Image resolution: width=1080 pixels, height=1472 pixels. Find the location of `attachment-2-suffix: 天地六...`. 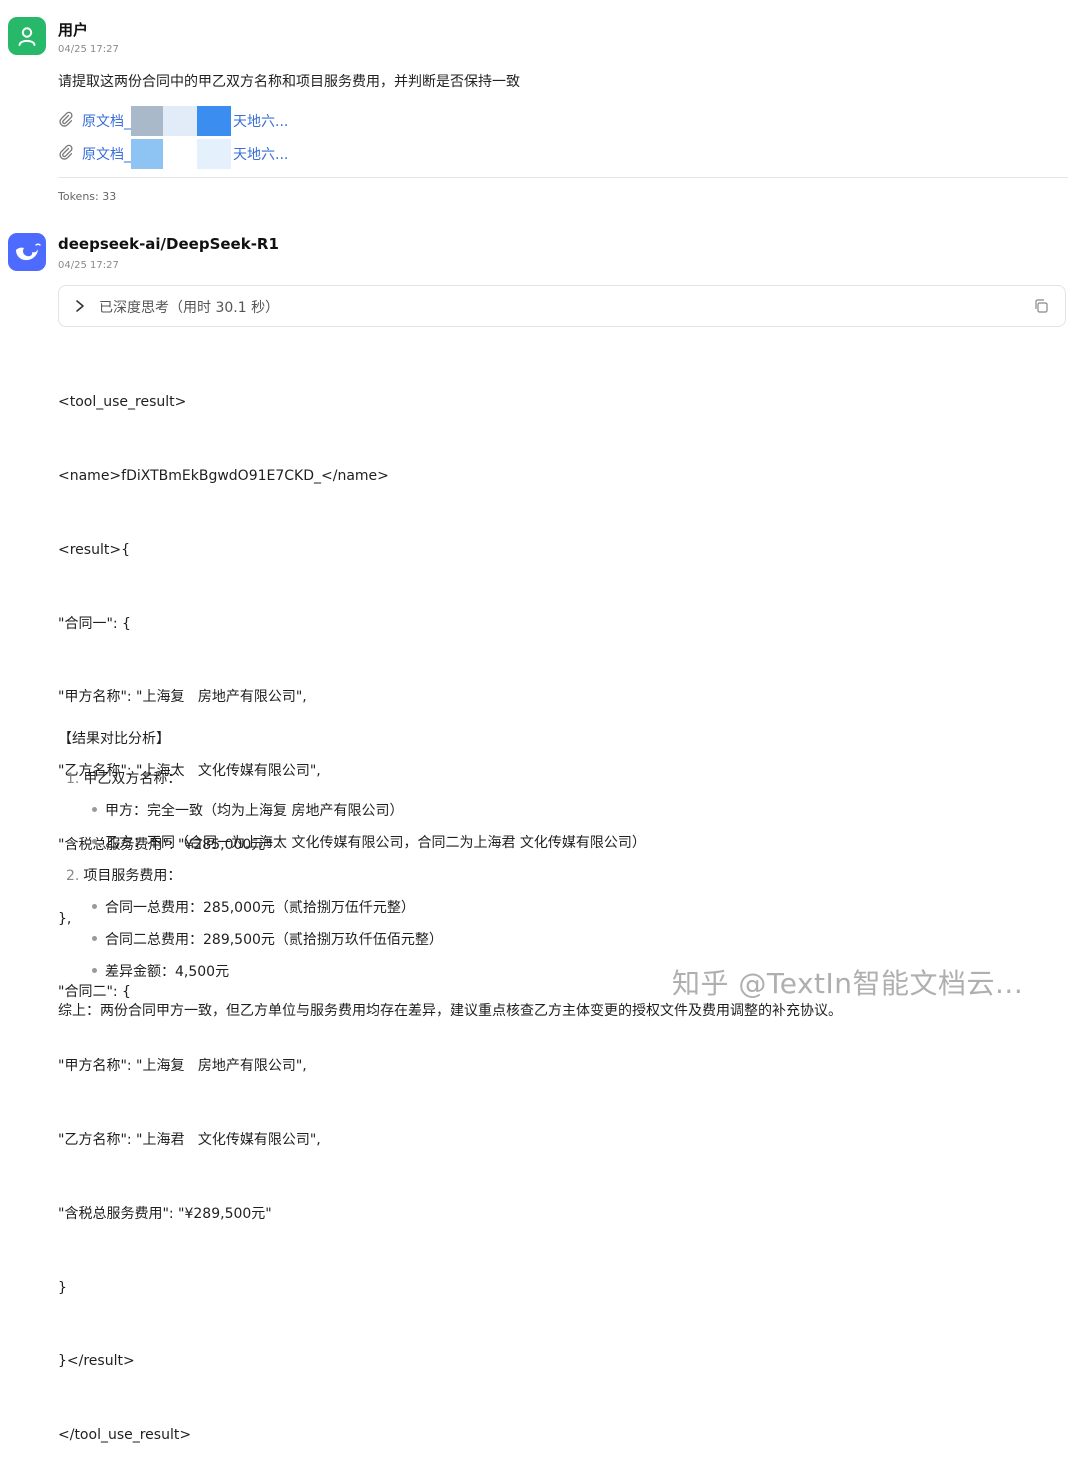

attachment-2-suffix: 天地六... is located at coordinates (260, 154).